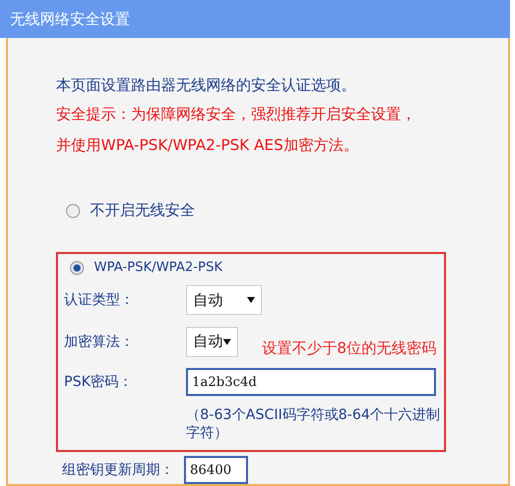 The height and width of the screenshot is (486, 515). Describe the element at coordinates (99, 382) in the screenshot. I see `field-label: PSK密码：` at that location.